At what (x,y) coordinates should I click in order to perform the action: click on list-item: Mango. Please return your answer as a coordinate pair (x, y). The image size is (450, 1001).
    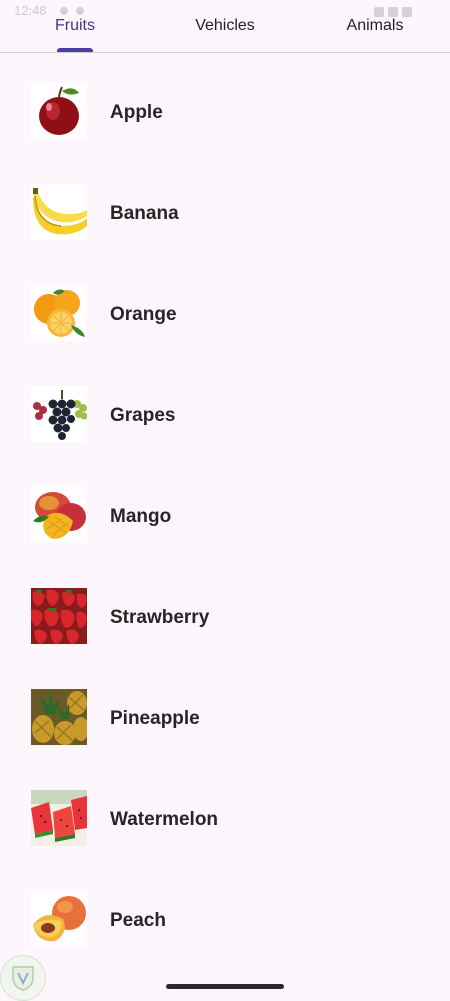
    Looking at the image, I should click on (225, 516).